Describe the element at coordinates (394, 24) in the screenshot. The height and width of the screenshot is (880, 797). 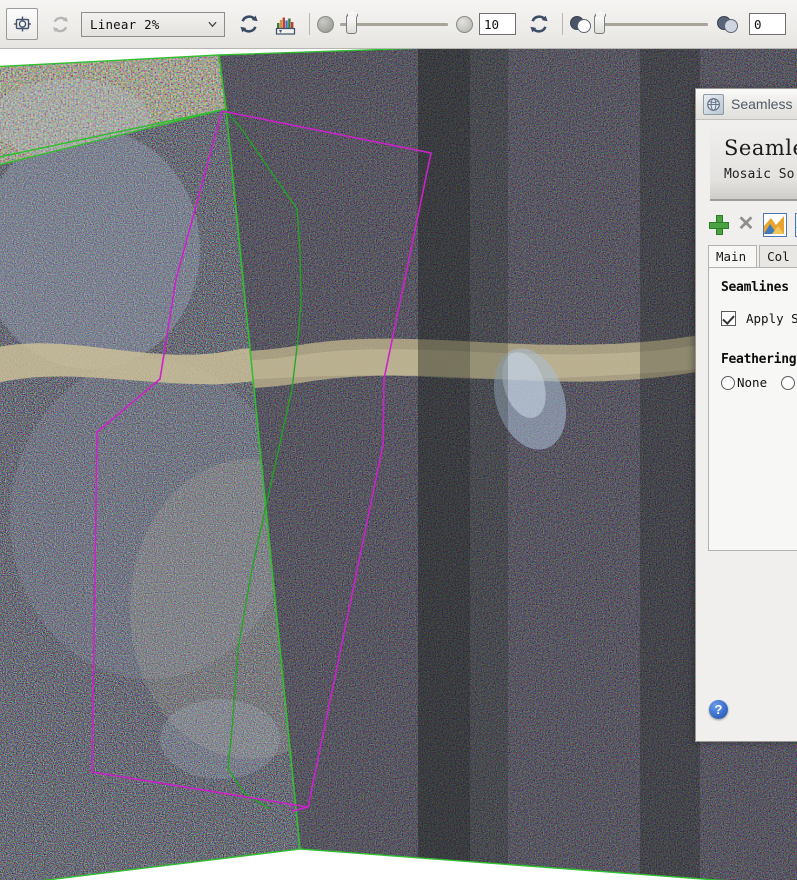
I see `brightness-slider-track` at that location.